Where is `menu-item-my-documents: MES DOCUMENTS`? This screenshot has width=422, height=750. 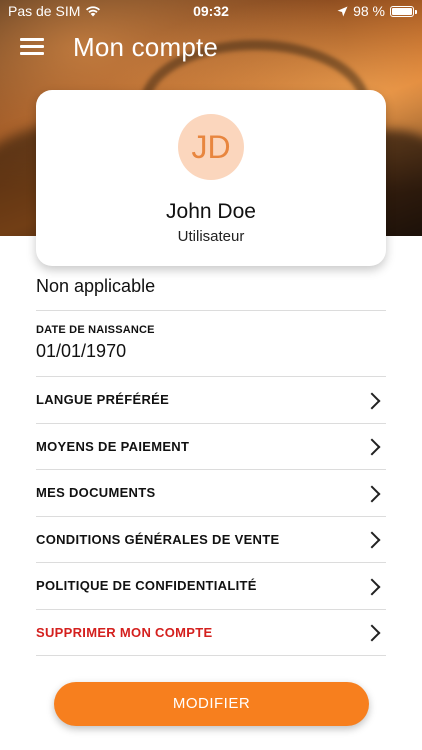 menu-item-my-documents: MES DOCUMENTS is located at coordinates (211, 493).